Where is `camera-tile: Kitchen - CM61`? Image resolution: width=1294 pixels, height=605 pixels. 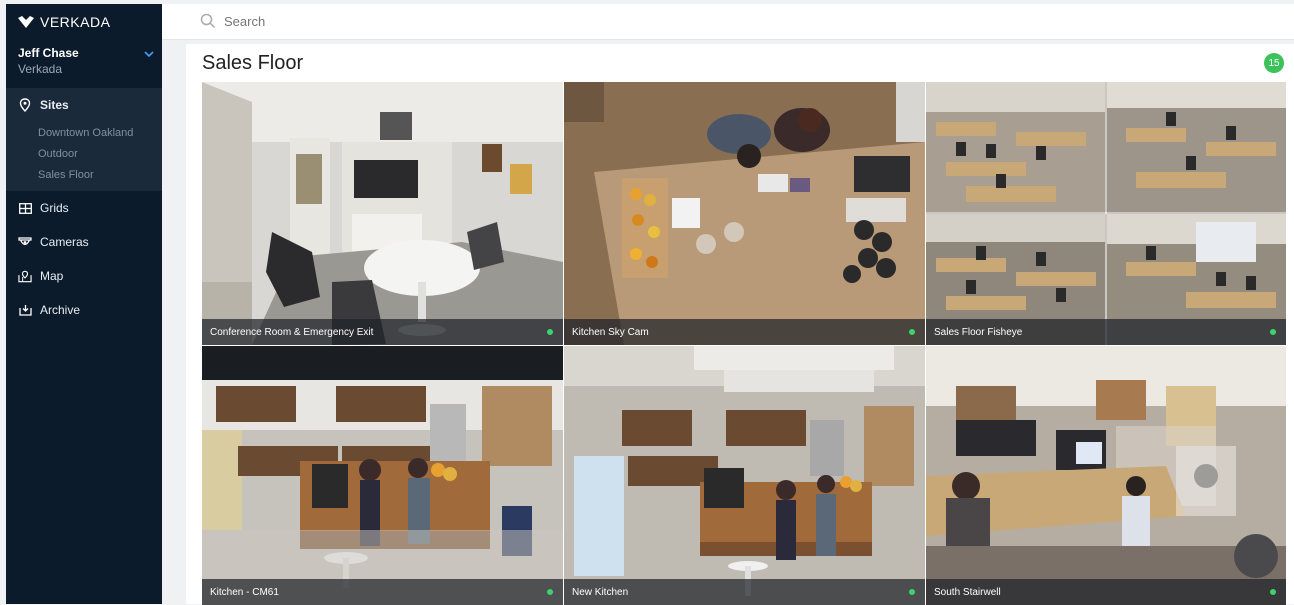 camera-tile: Kitchen - CM61 is located at coordinates (382, 475).